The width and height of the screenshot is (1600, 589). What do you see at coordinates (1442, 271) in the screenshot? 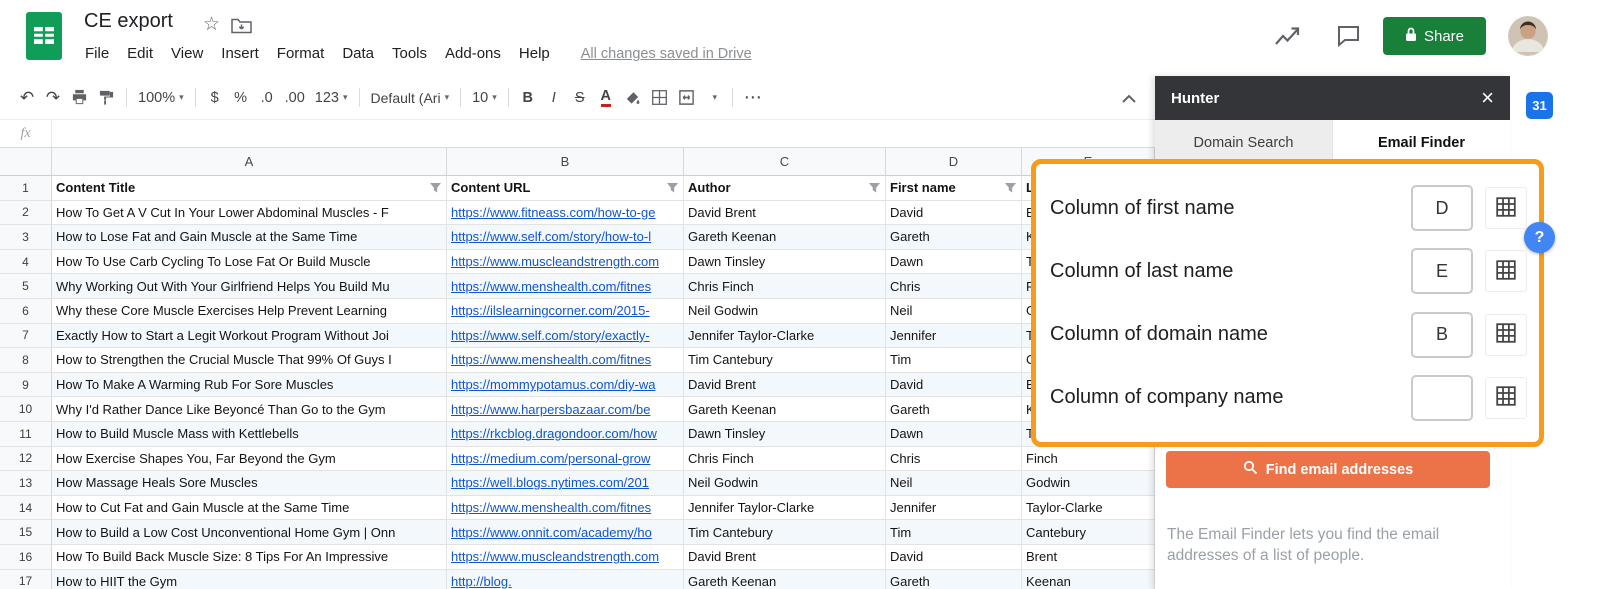
I see `column-of-last-name-input: E` at bounding box center [1442, 271].